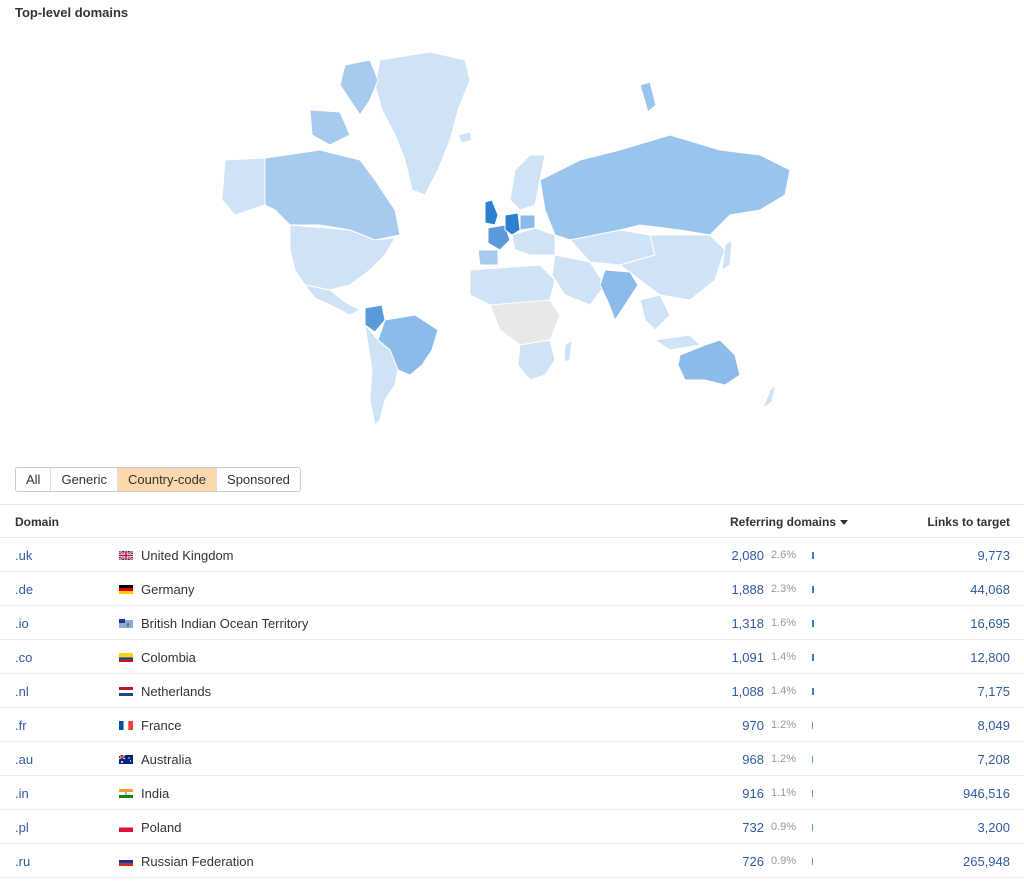 The height and width of the screenshot is (885, 1024). I want to click on sort-desc-icon, so click(844, 523).